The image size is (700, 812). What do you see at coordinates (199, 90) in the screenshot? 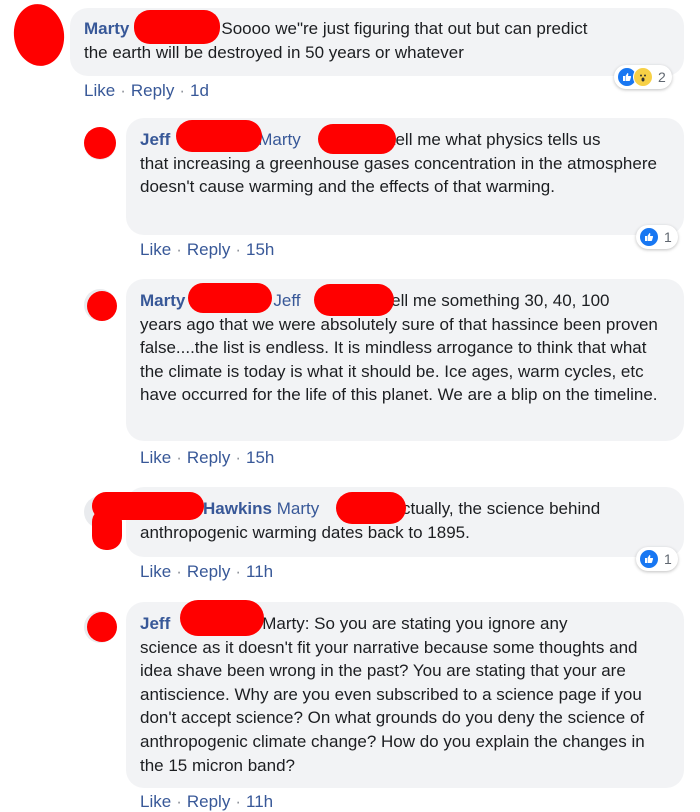
I see `timestamp: 1d` at bounding box center [199, 90].